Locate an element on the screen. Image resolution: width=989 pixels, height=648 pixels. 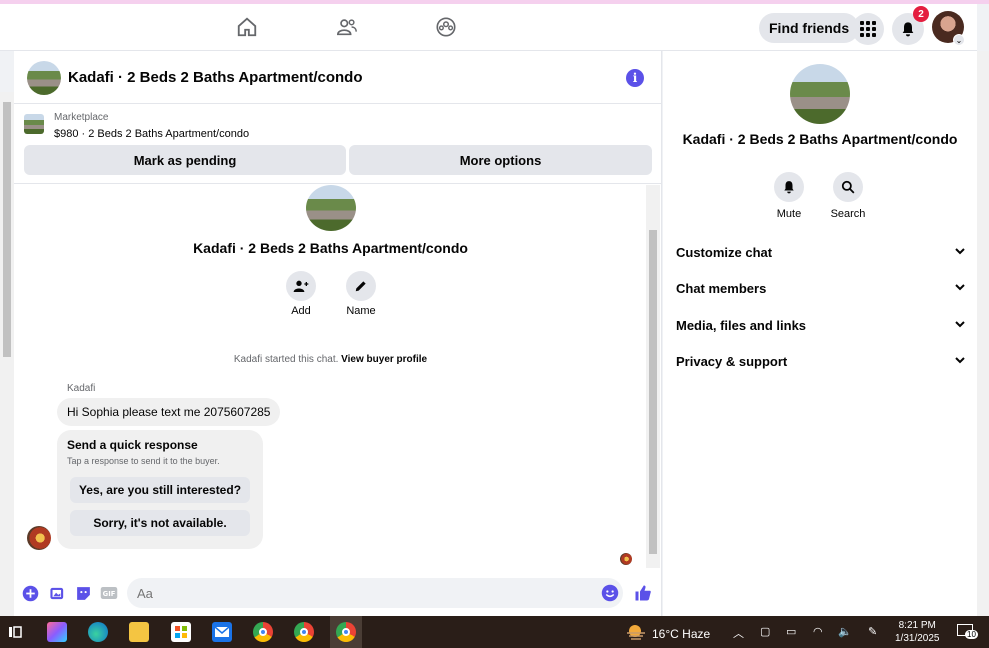
add-person-icon is located at coordinates (301, 286).